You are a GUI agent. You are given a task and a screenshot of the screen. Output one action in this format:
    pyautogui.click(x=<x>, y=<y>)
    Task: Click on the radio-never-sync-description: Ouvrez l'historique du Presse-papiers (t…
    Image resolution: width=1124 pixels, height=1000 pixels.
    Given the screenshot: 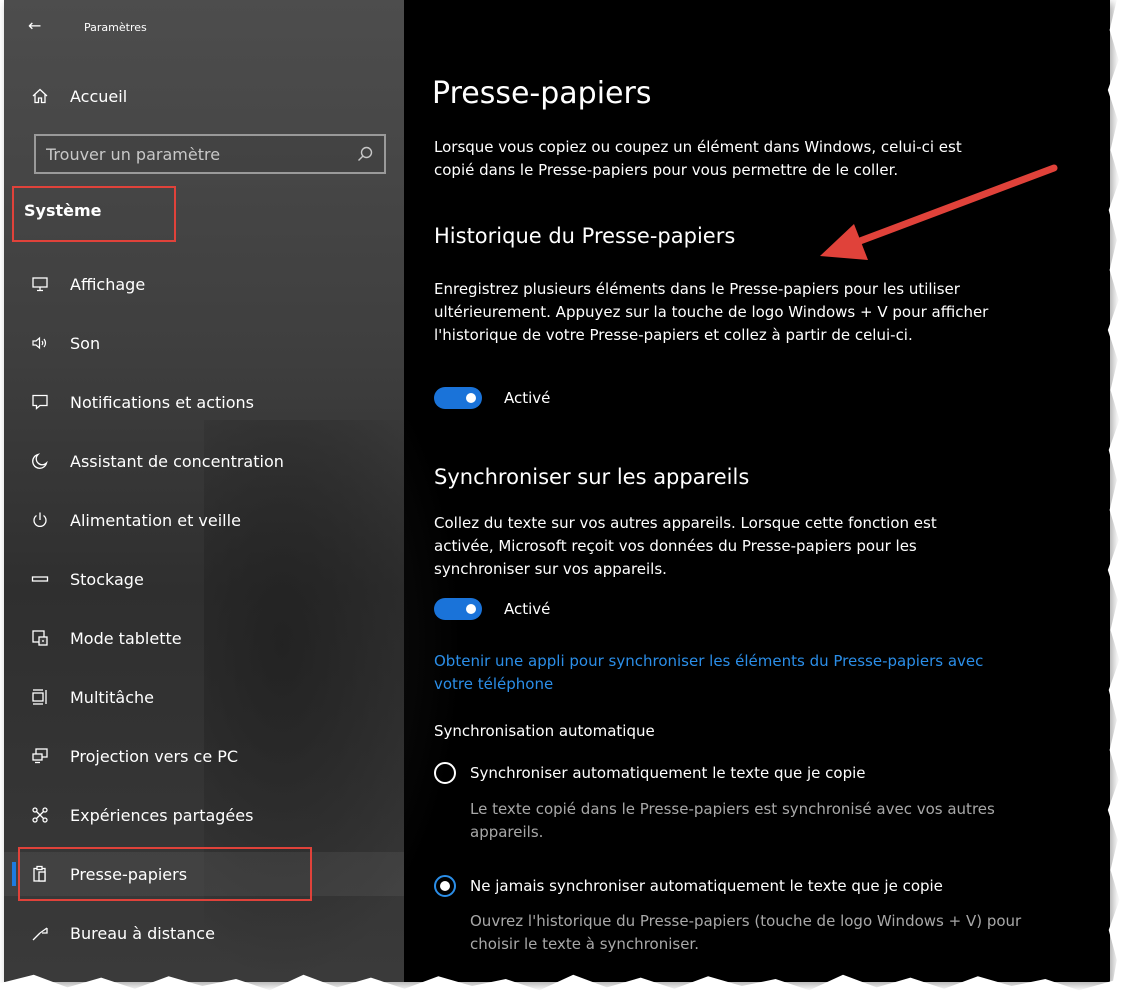 What is the action you would take?
    pyautogui.click(x=746, y=932)
    